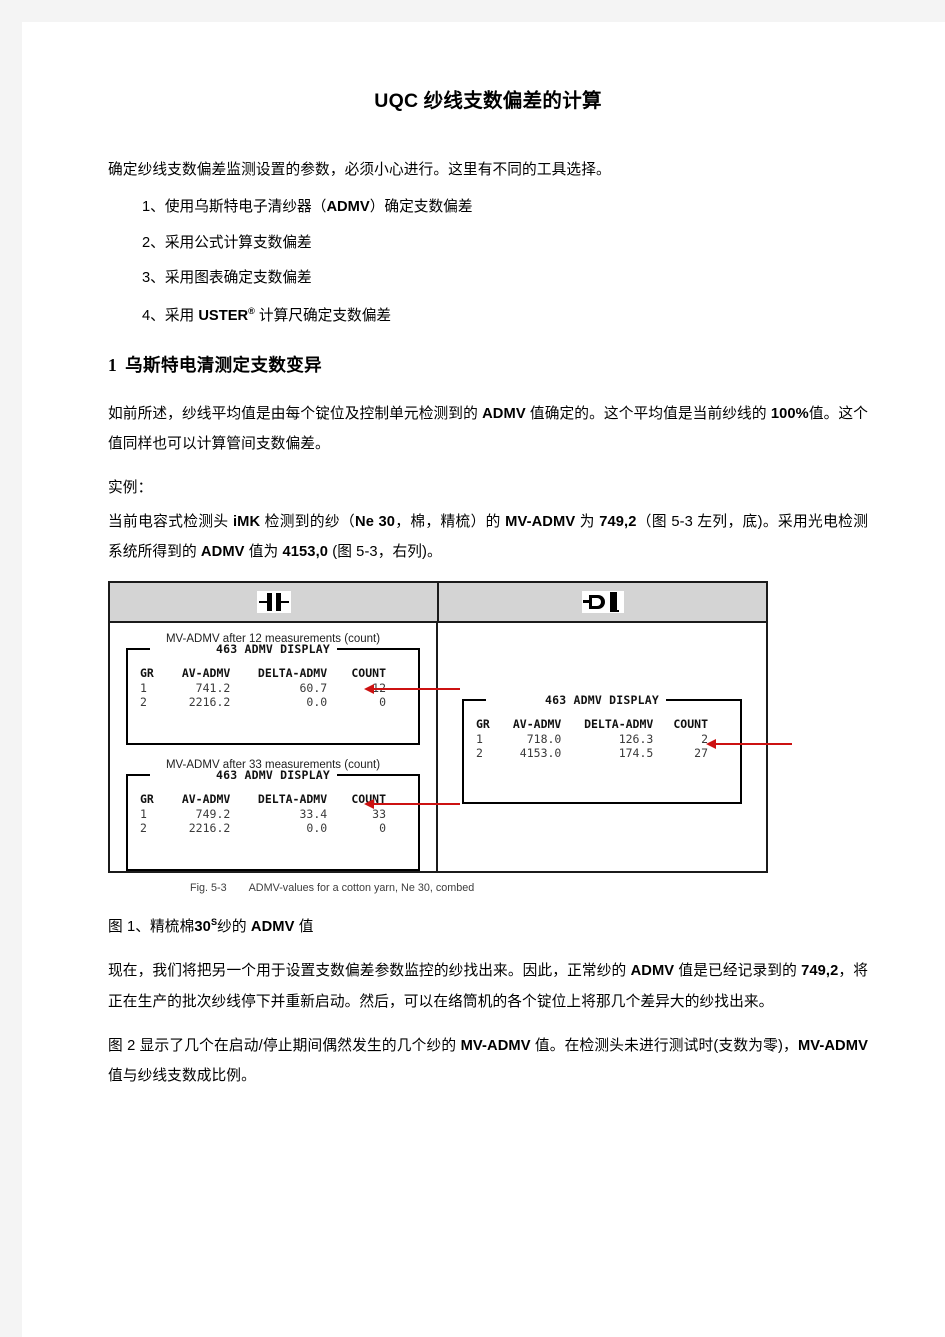 Image resolution: width=945 pixels, height=1337 pixels. Describe the element at coordinates (495, 1045) in the screenshot. I see `para3-mvadmv: MV-ADMV` at that location.